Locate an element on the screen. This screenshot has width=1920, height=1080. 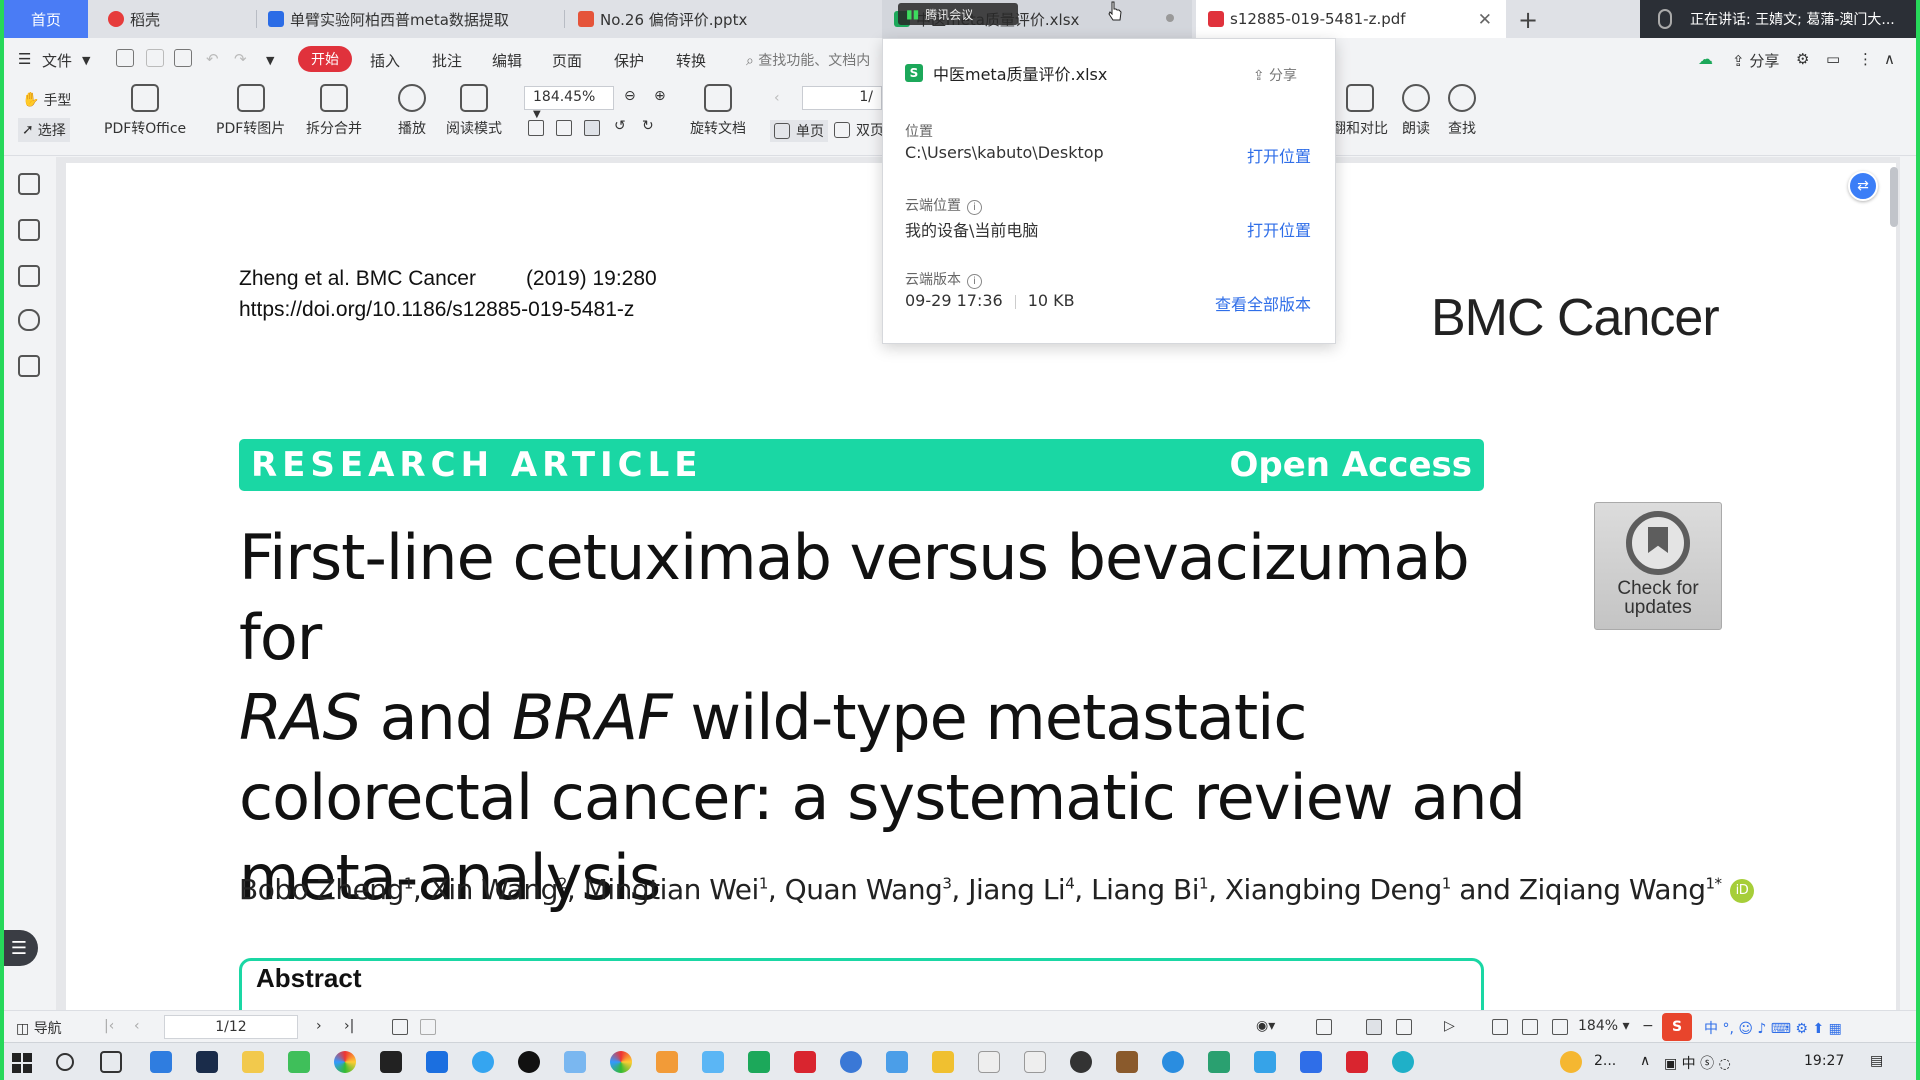
menu-convert: 转换 is located at coordinates (691, 60).